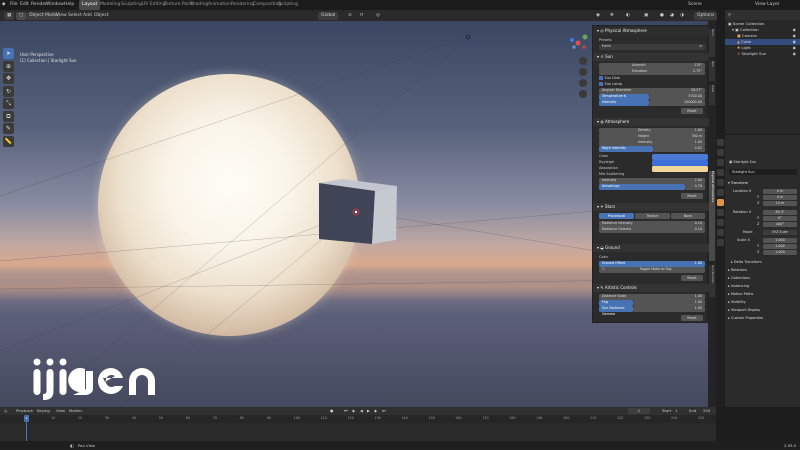 The image size is (800, 450). Describe the element at coordinates (612, 15) in the screenshot. I see `gizmo-icon: ✥` at that location.